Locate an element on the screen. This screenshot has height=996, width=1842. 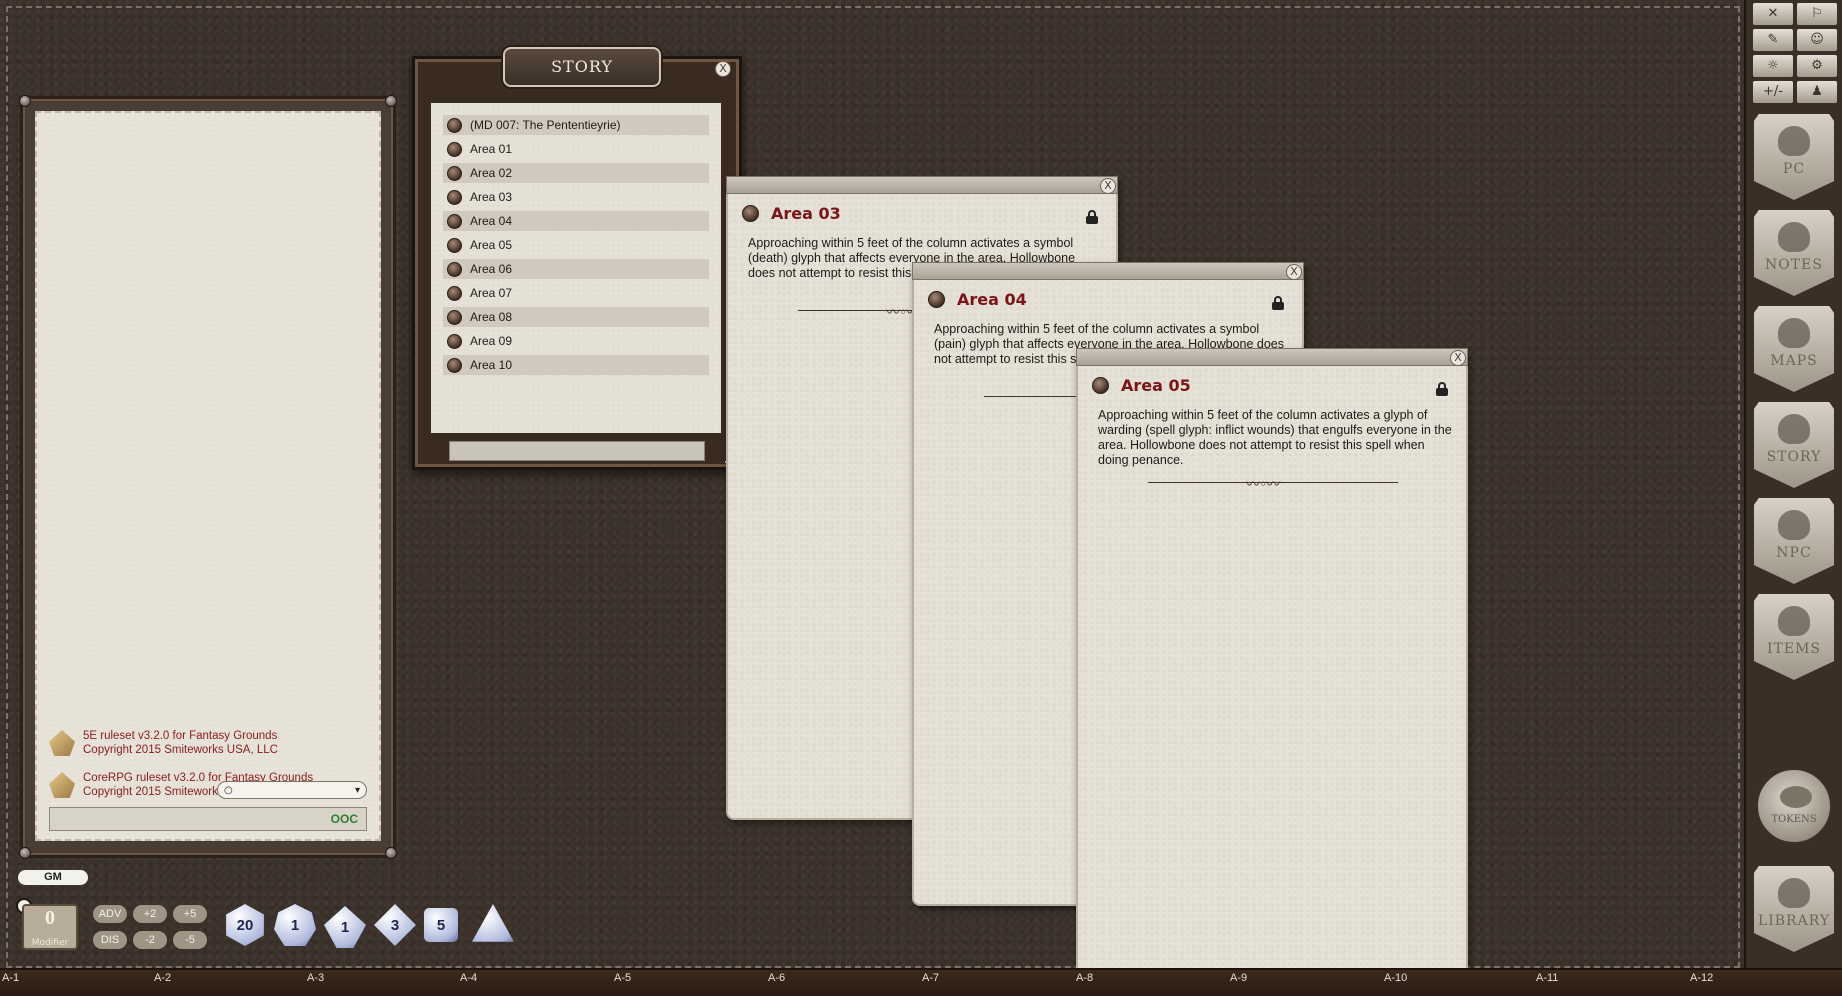
record-header: Area 05 is located at coordinates (1141, 385).